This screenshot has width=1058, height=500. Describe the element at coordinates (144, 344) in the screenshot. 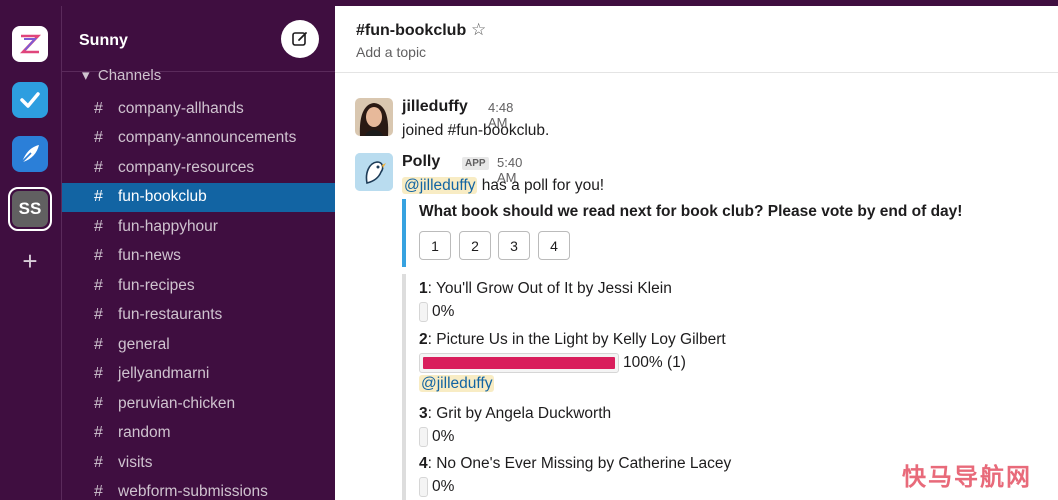

I see `channel-label: general` at that location.